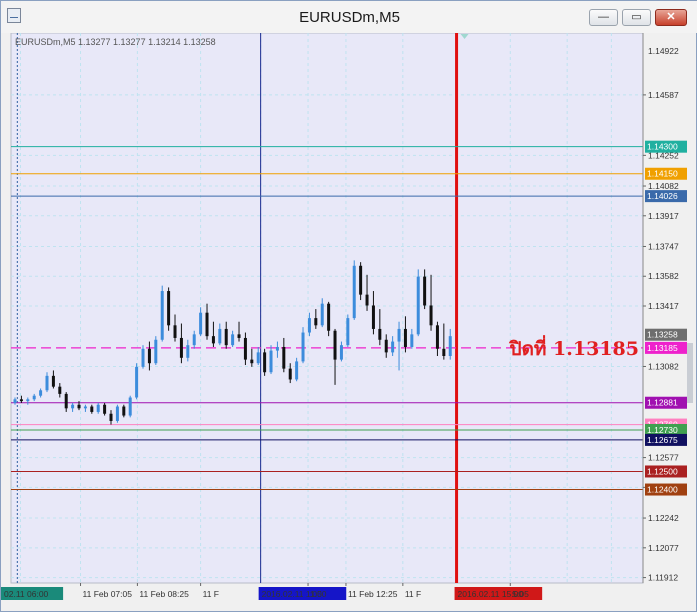 The image size is (697, 612). Describe the element at coordinates (662, 490) in the screenshot. I see `price-tag-label: 1.12400` at that location.